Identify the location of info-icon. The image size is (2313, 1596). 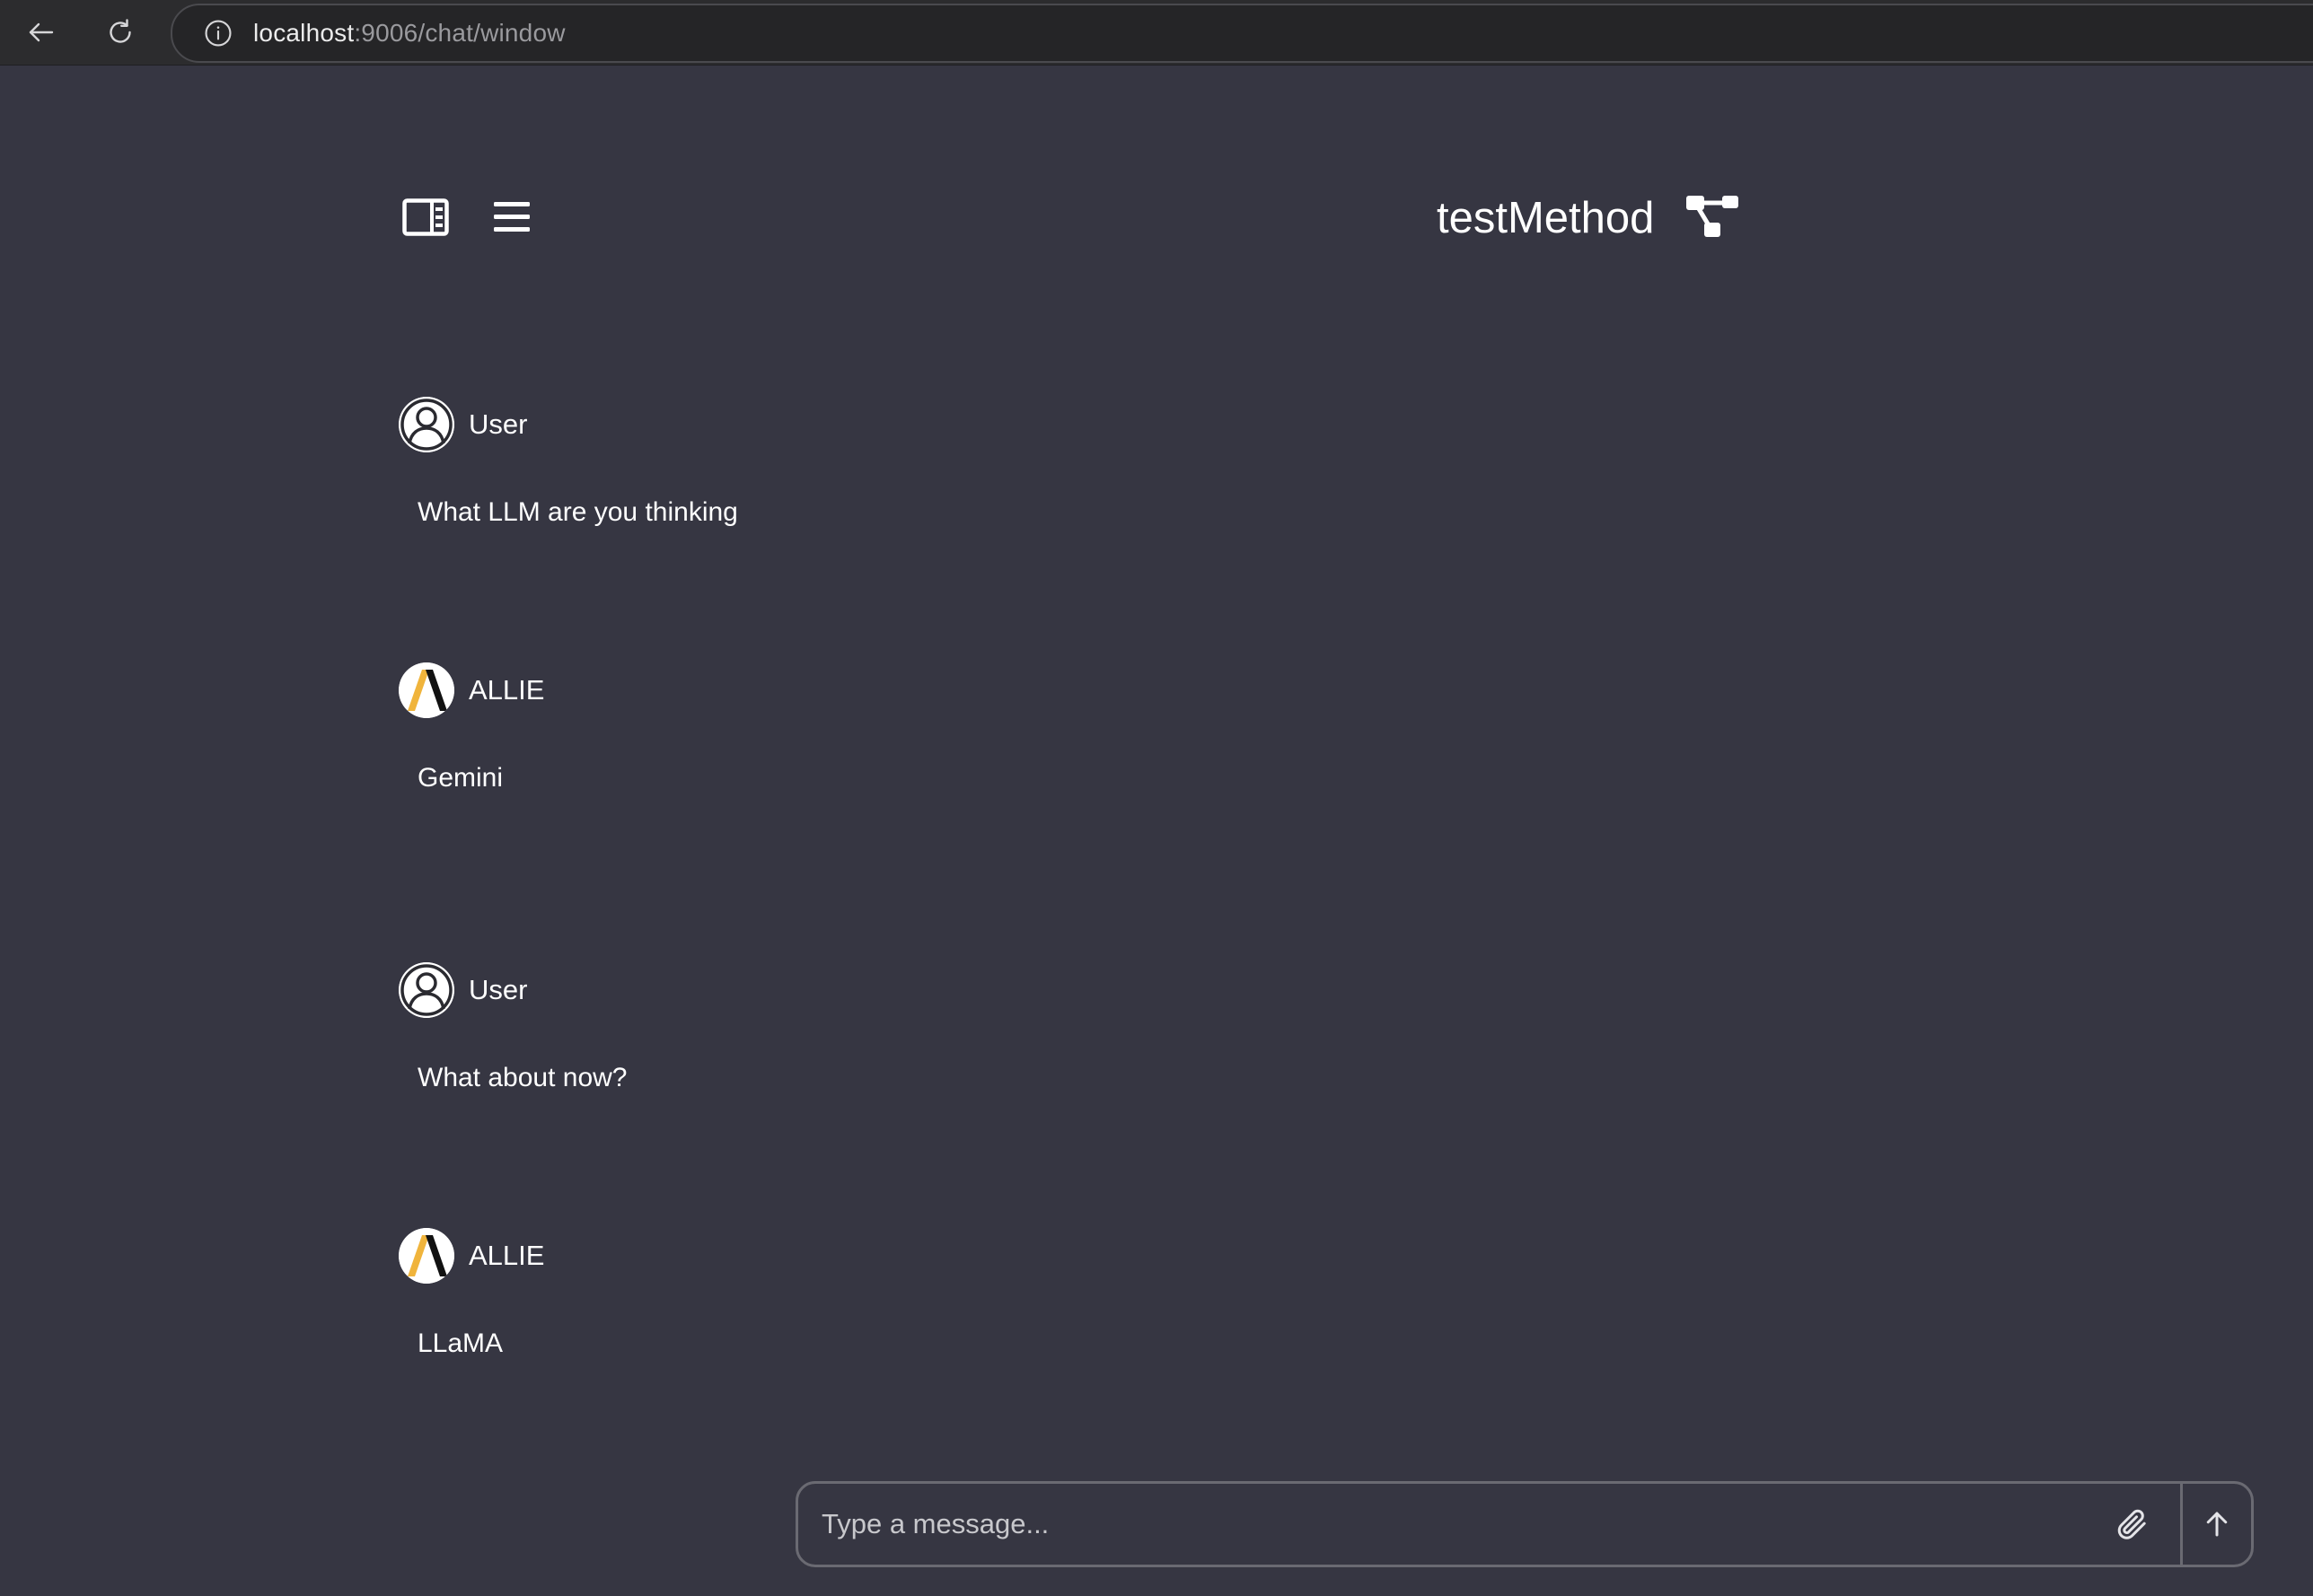
(218, 33).